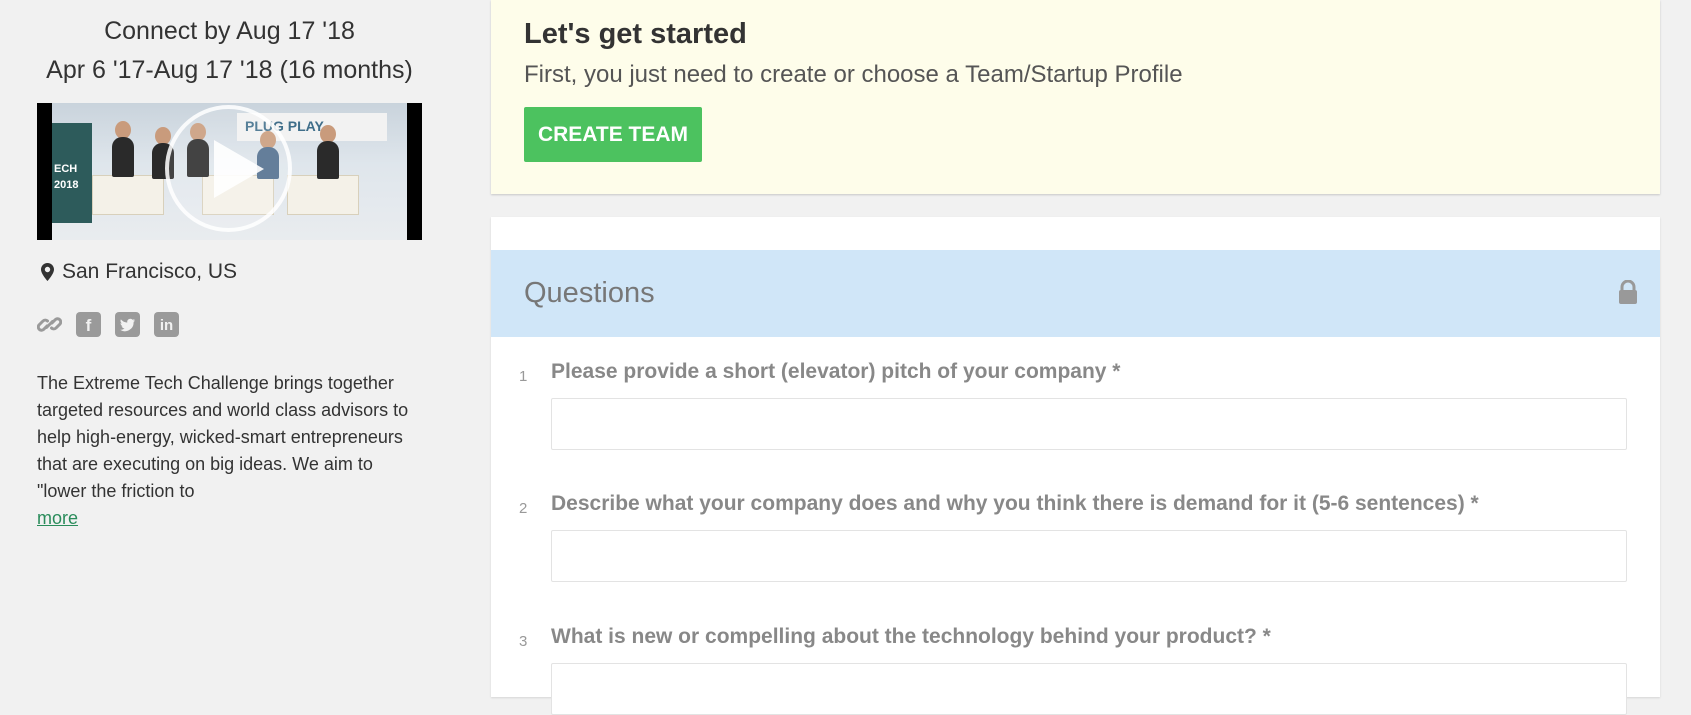 This screenshot has width=1691, height=715. Describe the element at coordinates (229, 70) in the screenshot. I see `date-range-text: Apr 6 '17-Aug 17 '18 (16 months)` at that location.